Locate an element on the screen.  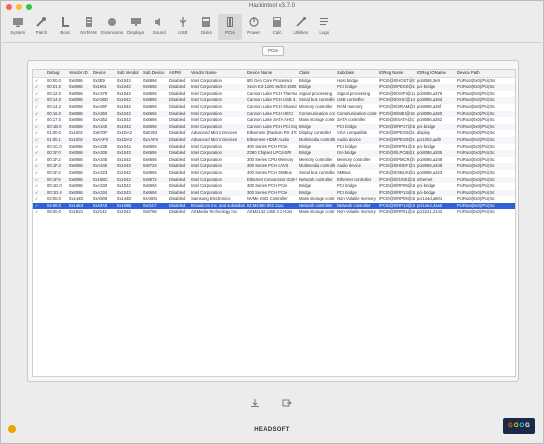
segment-pcie: PCIe is located at coordinates (273, 51).